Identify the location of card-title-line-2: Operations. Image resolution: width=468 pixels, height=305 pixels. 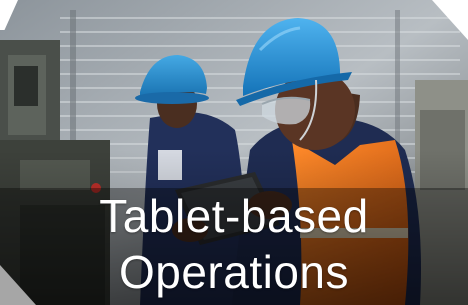
(233, 272).